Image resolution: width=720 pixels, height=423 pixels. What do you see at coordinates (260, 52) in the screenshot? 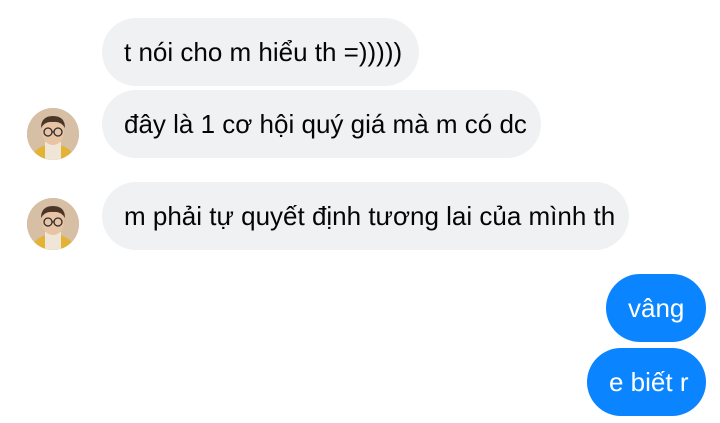
I see `incoming-message-bubble: t nói cho m hiểu th =)))))` at bounding box center [260, 52].